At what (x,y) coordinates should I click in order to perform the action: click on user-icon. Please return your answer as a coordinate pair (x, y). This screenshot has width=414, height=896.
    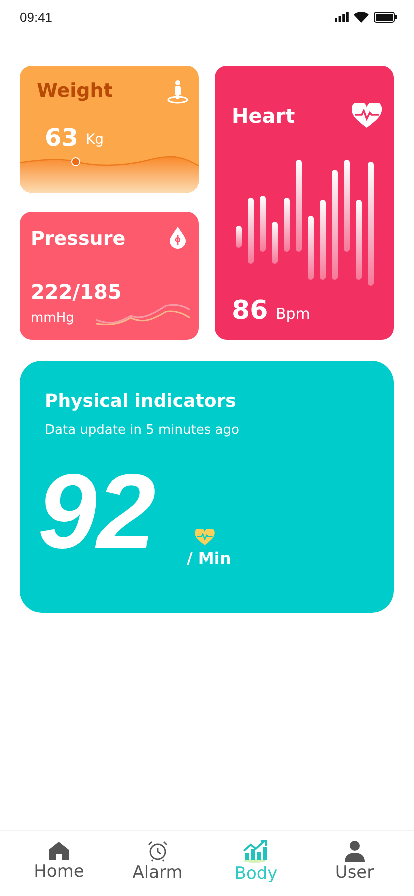
    Looking at the image, I should click on (355, 851).